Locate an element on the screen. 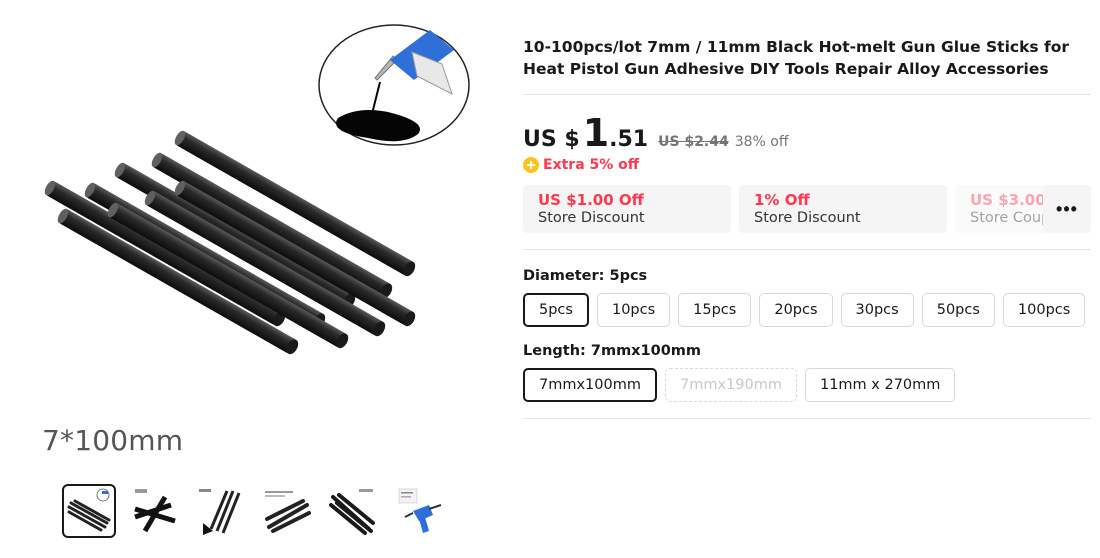  diameter-option: 10pcs is located at coordinates (633, 310).